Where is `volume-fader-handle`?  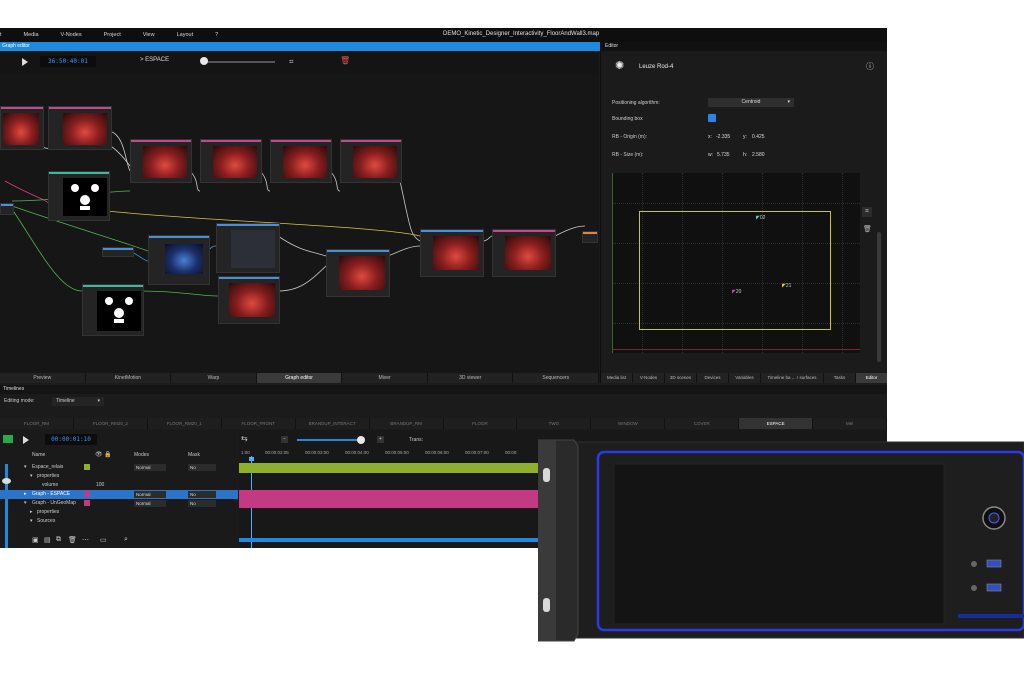 volume-fader-handle is located at coordinates (6, 481).